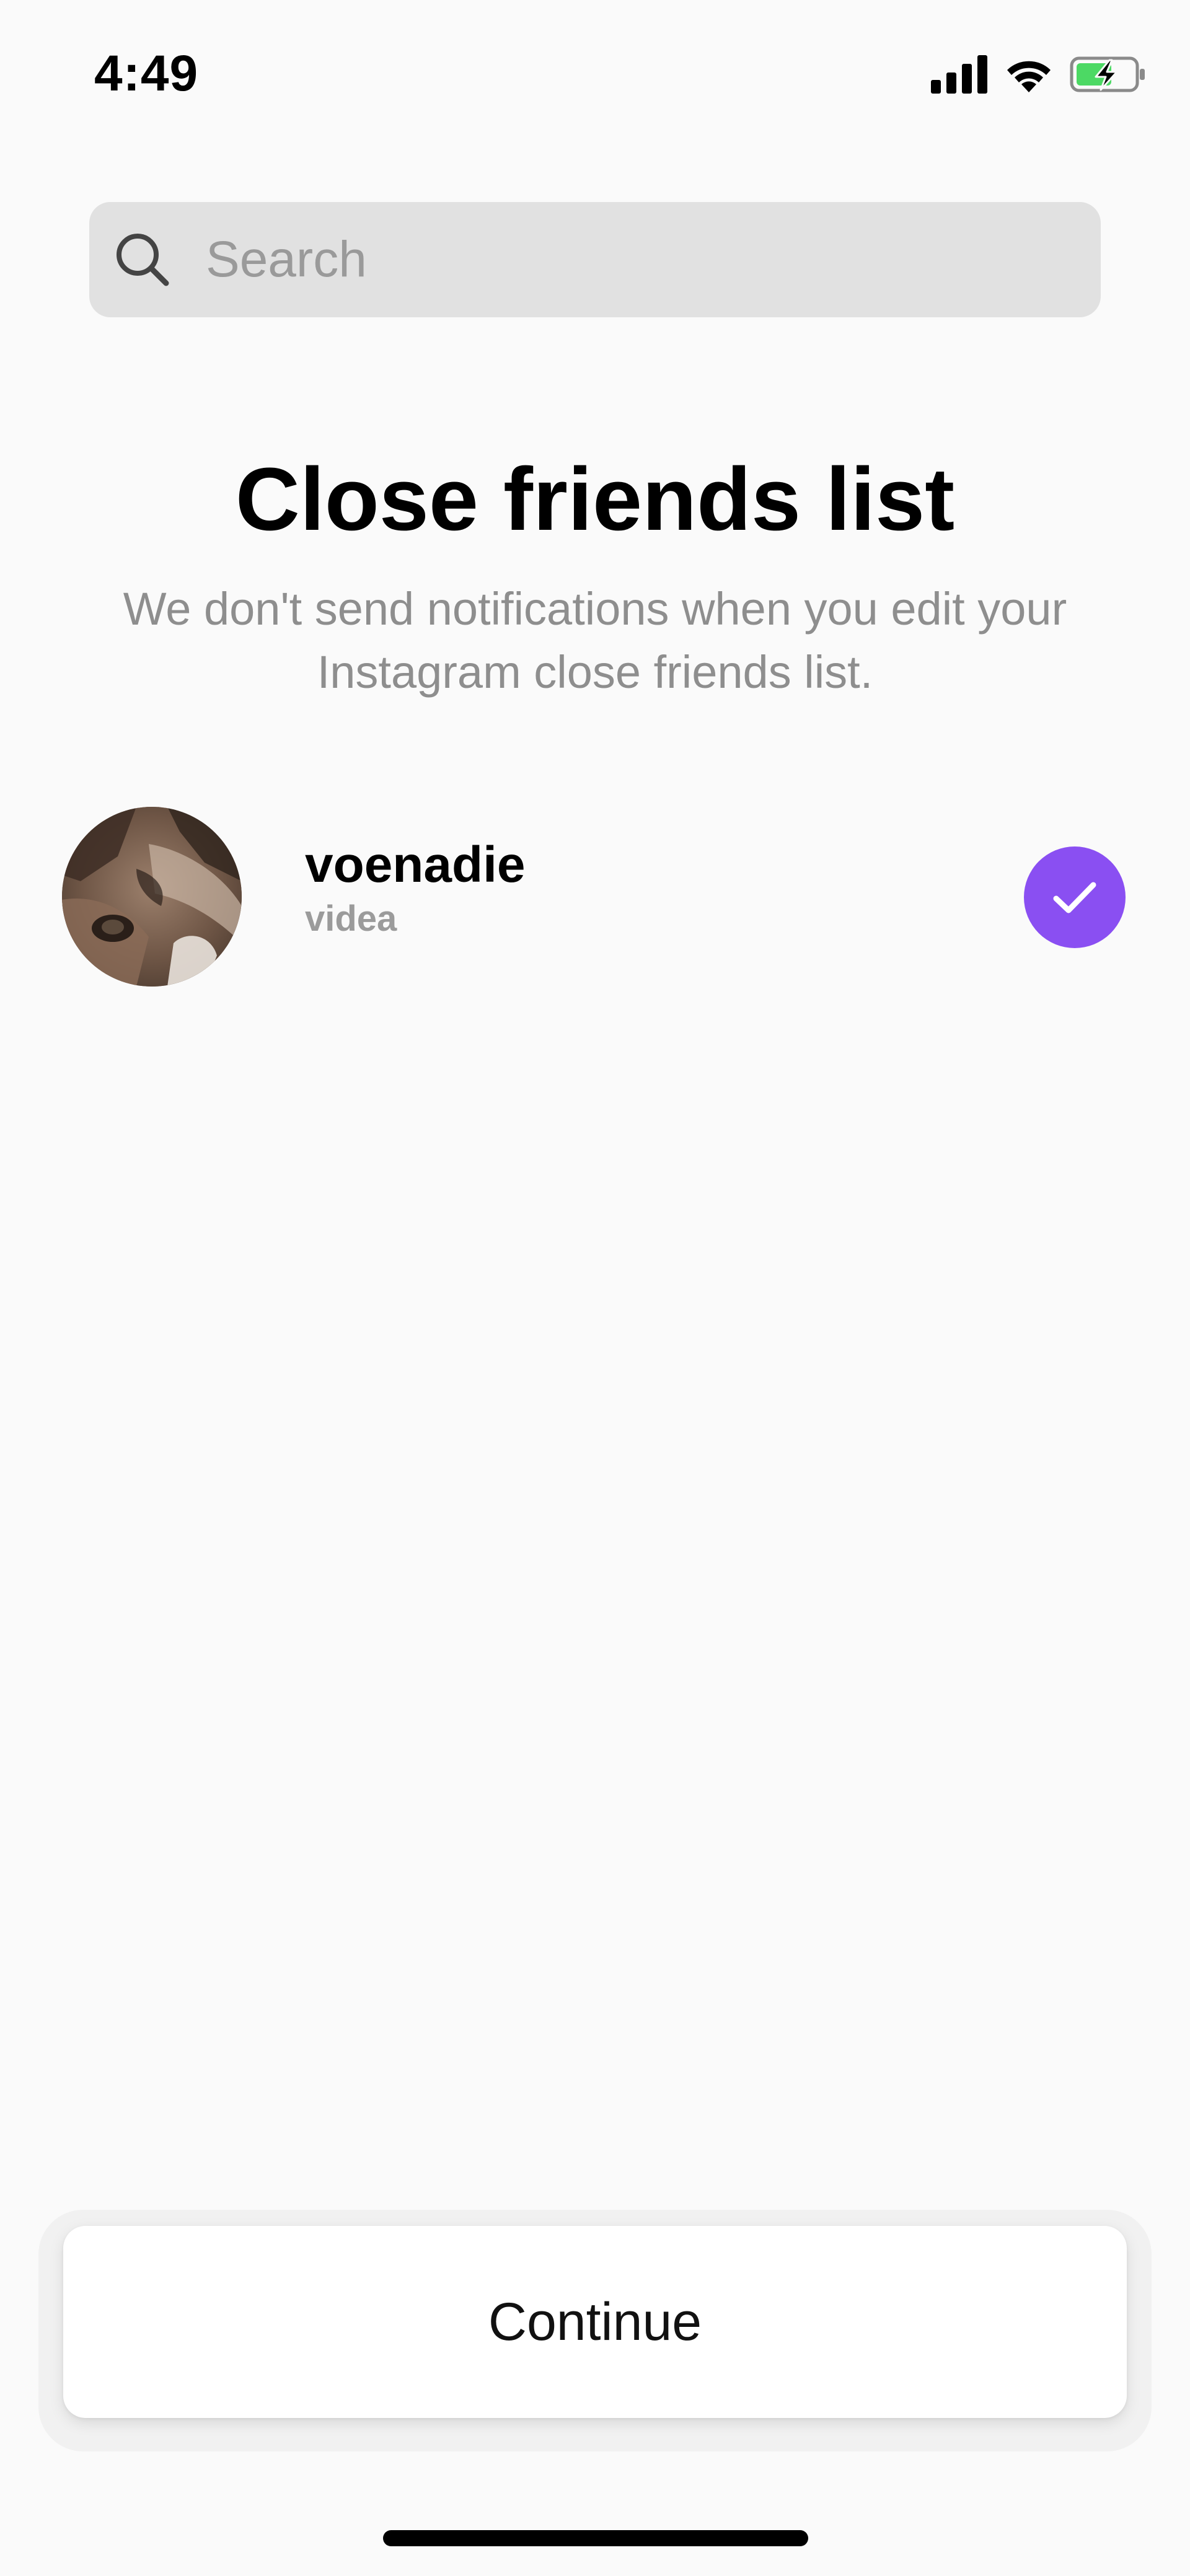 Image resolution: width=1190 pixels, height=2576 pixels. I want to click on status-time: 4:49, so click(146, 73).